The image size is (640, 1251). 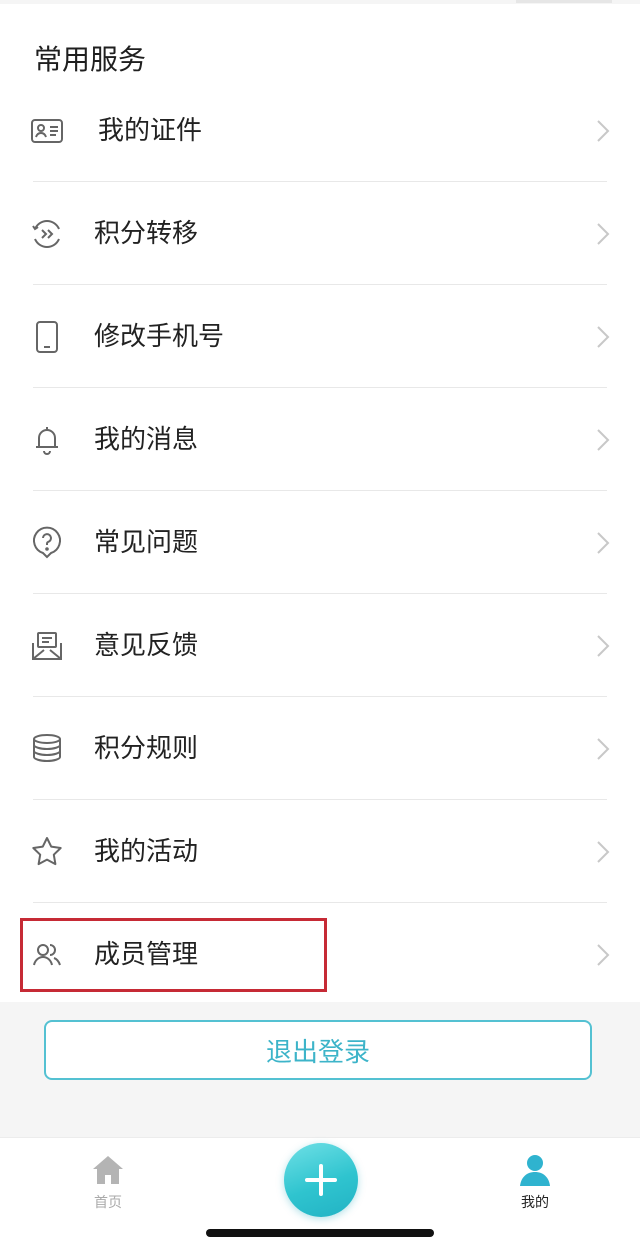 What do you see at coordinates (146, 646) in the screenshot?
I see `menu-item-label: 意见反馈` at bounding box center [146, 646].